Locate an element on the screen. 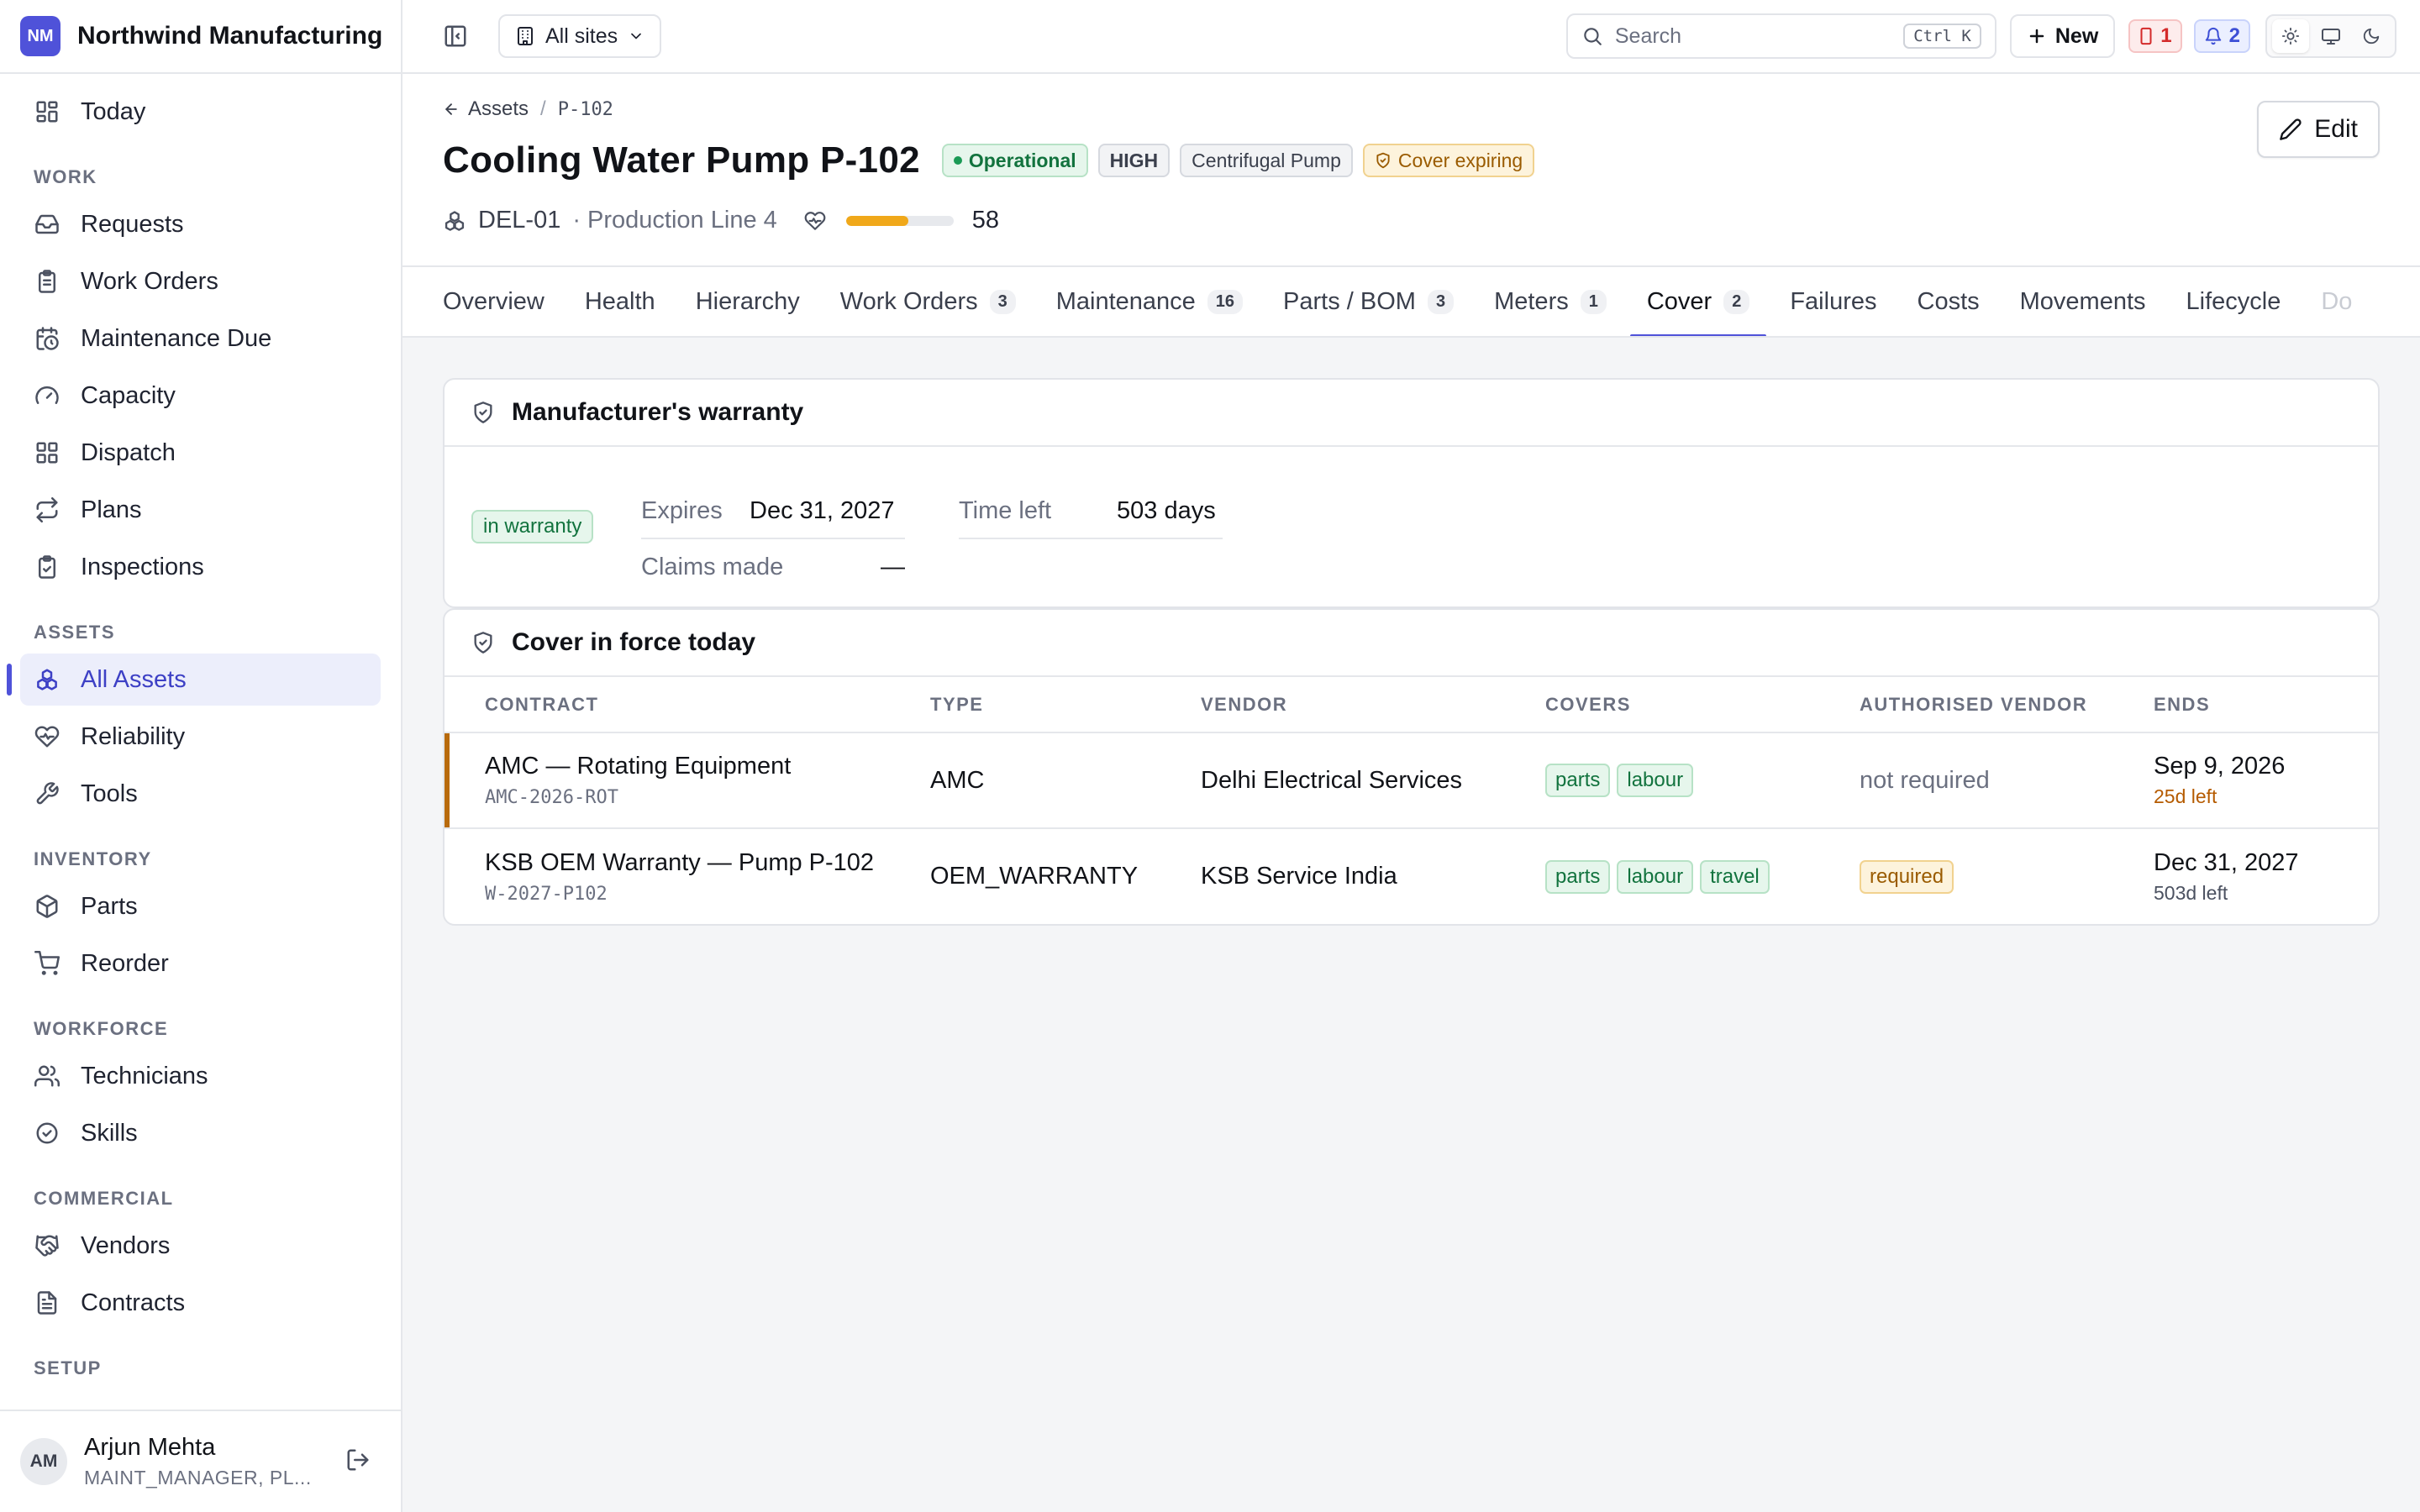  sidebar-item-maintenance-due: Maintenance Due is located at coordinates (200, 338).